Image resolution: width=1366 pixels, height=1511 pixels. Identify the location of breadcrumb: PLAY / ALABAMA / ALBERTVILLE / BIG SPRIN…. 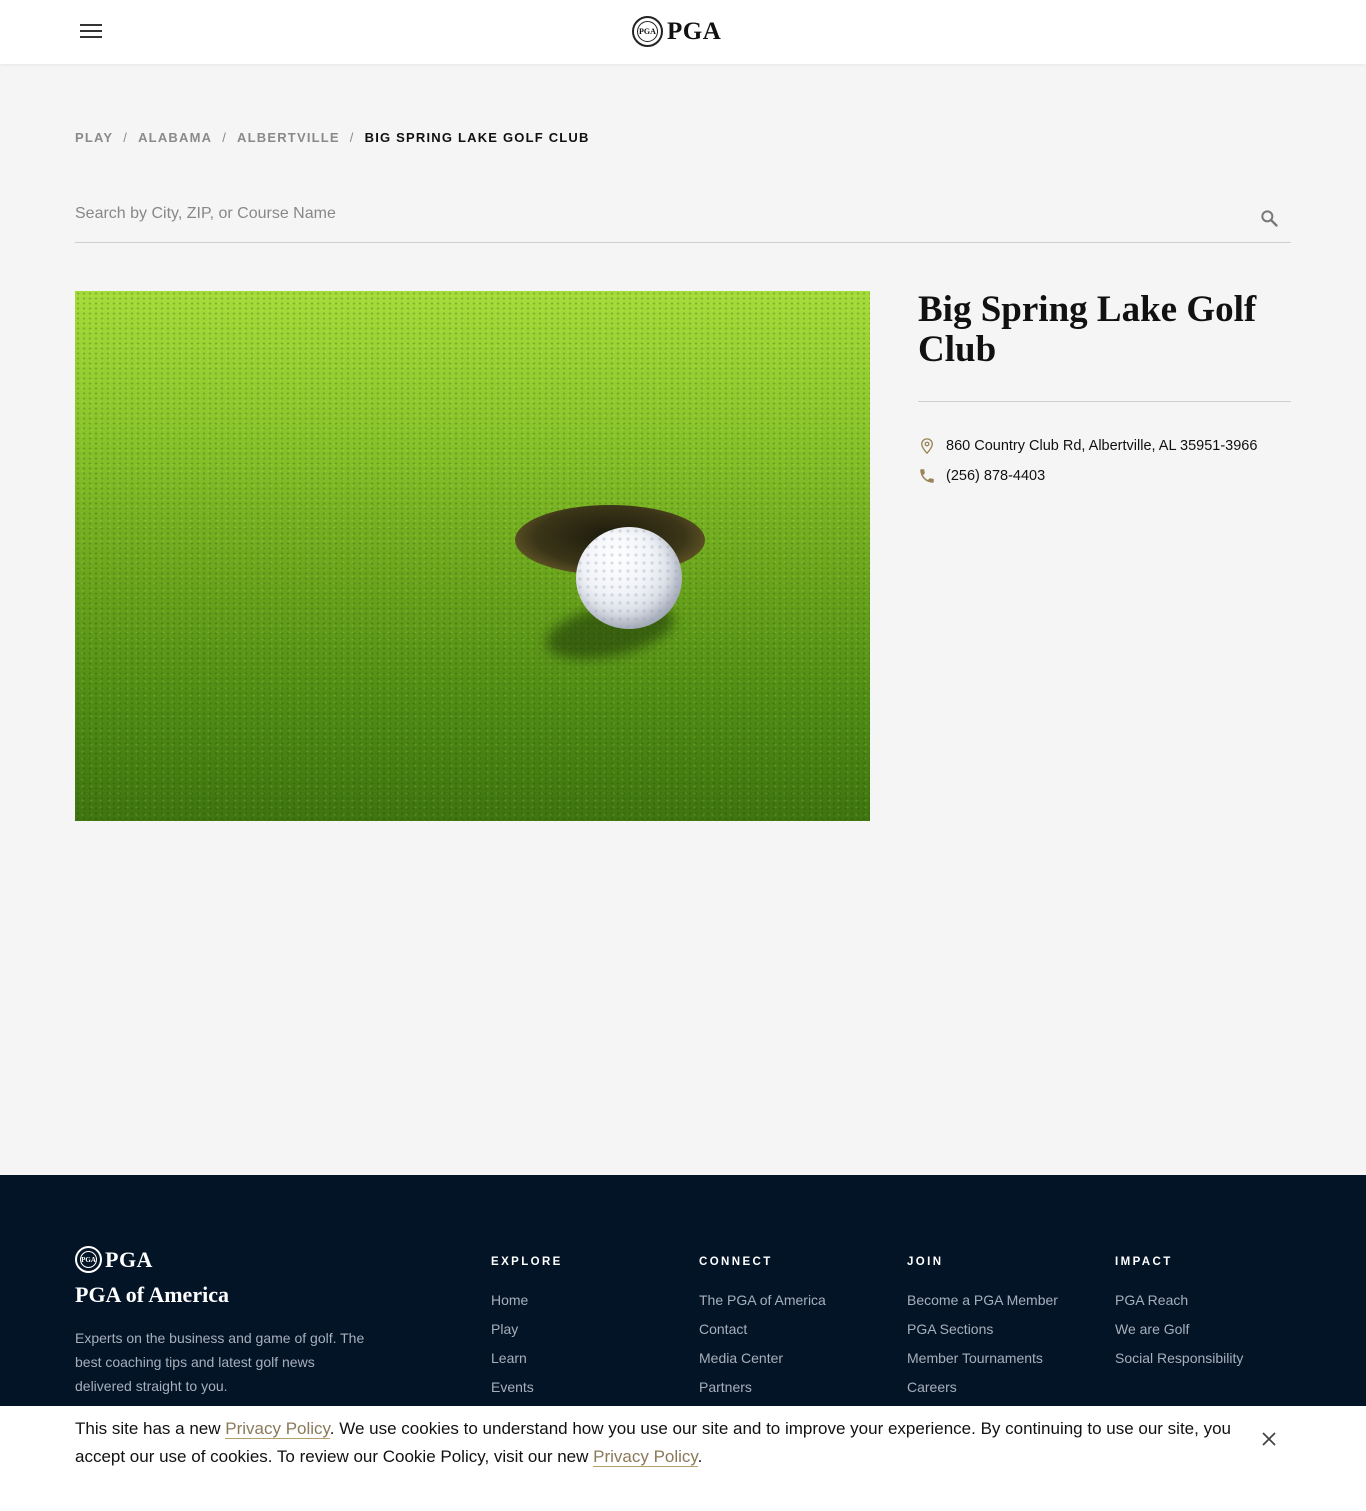
(332, 137).